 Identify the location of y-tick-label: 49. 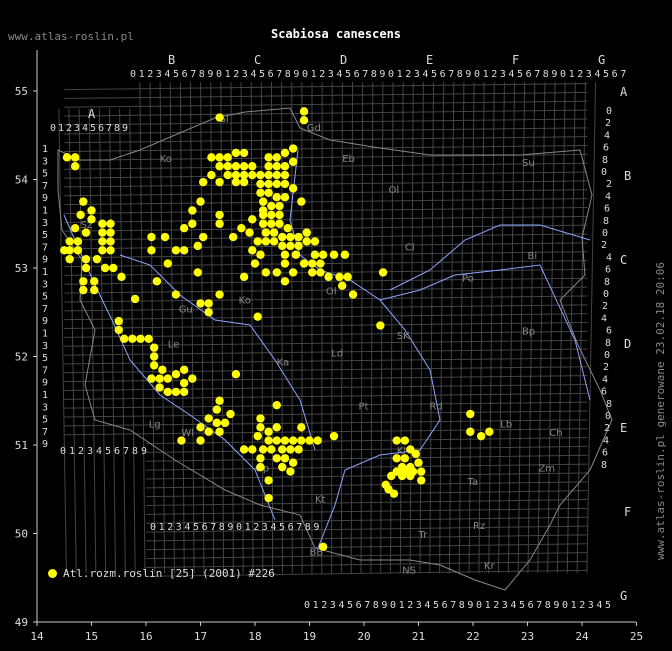
(21, 622).